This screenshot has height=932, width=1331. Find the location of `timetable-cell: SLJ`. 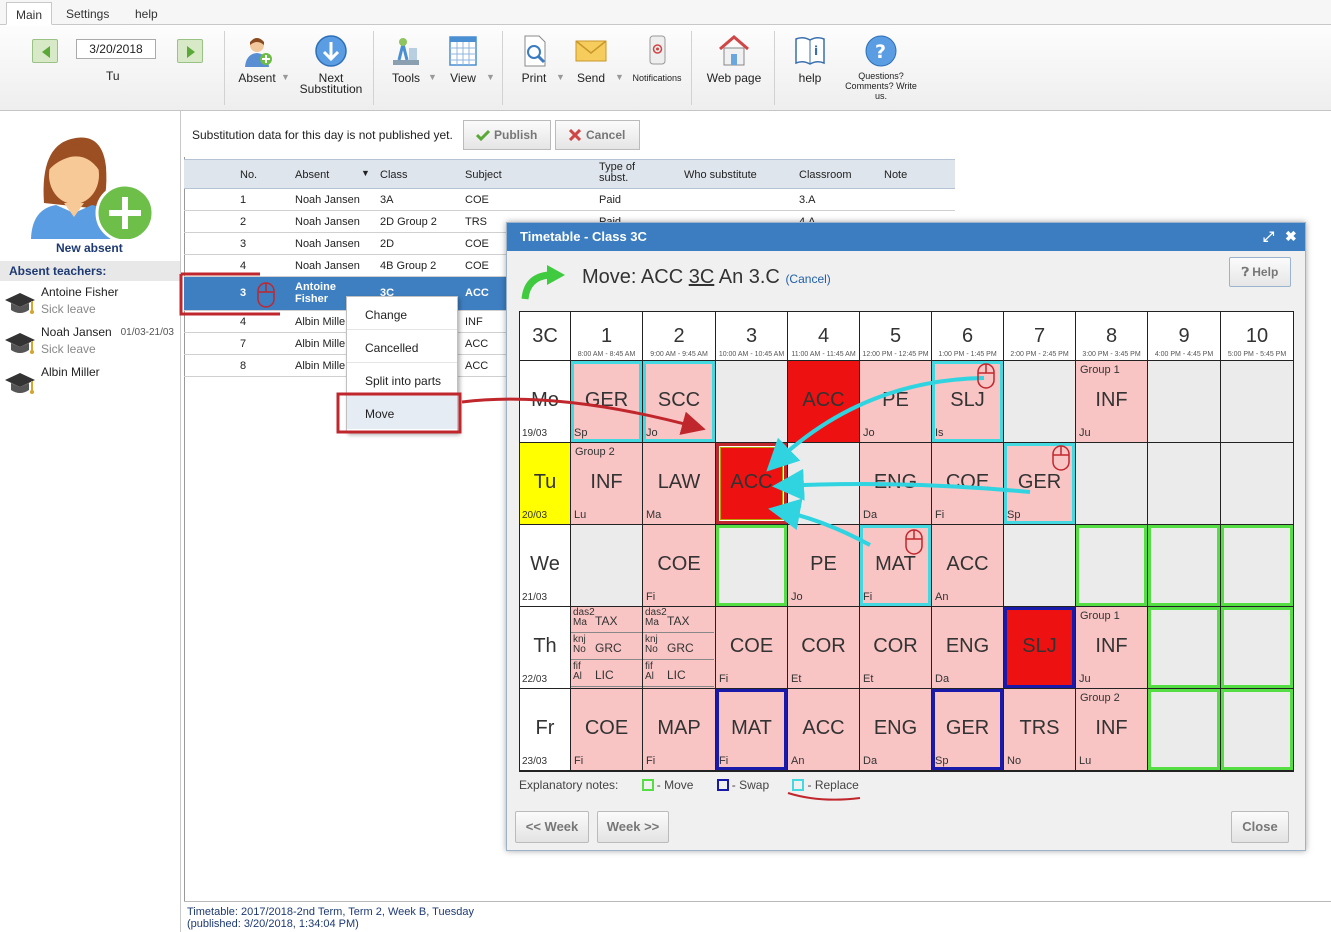

timetable-cell: SLJ is located at coordinates (1039, 647).